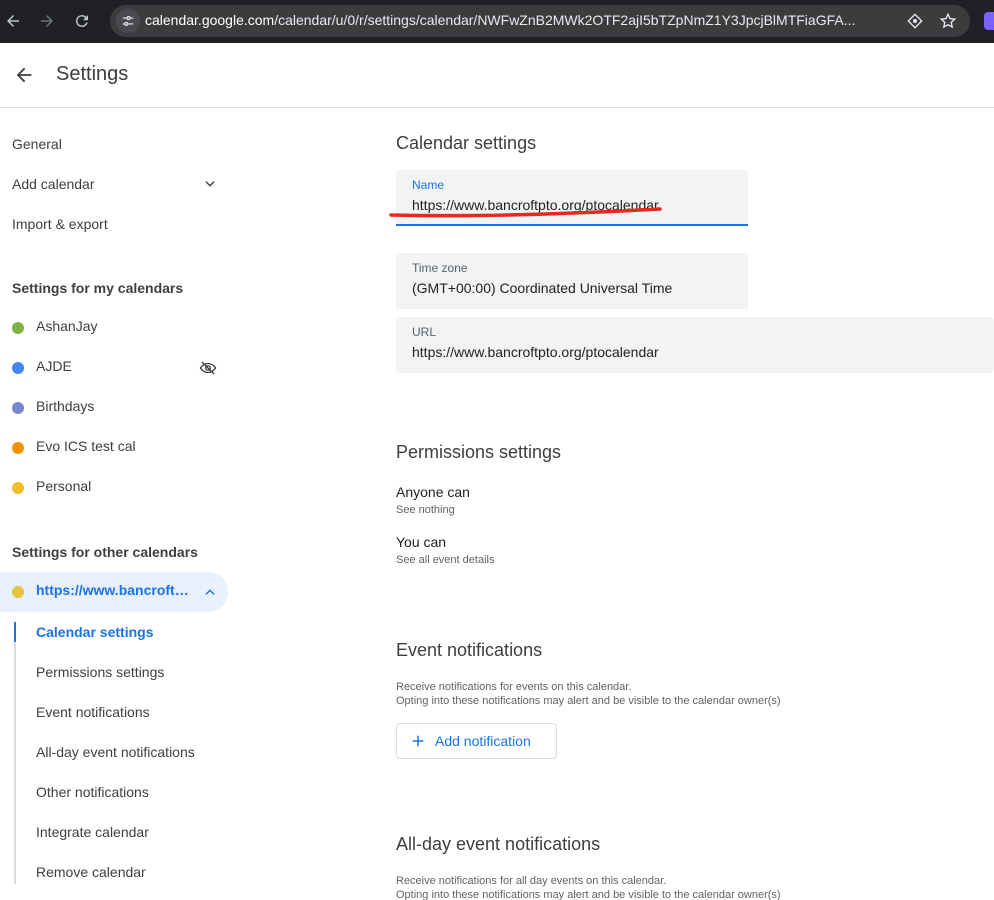 The width and height of the screenshot is (994, 900). I want to click on calendar-name: Personal, so click(64, 486).